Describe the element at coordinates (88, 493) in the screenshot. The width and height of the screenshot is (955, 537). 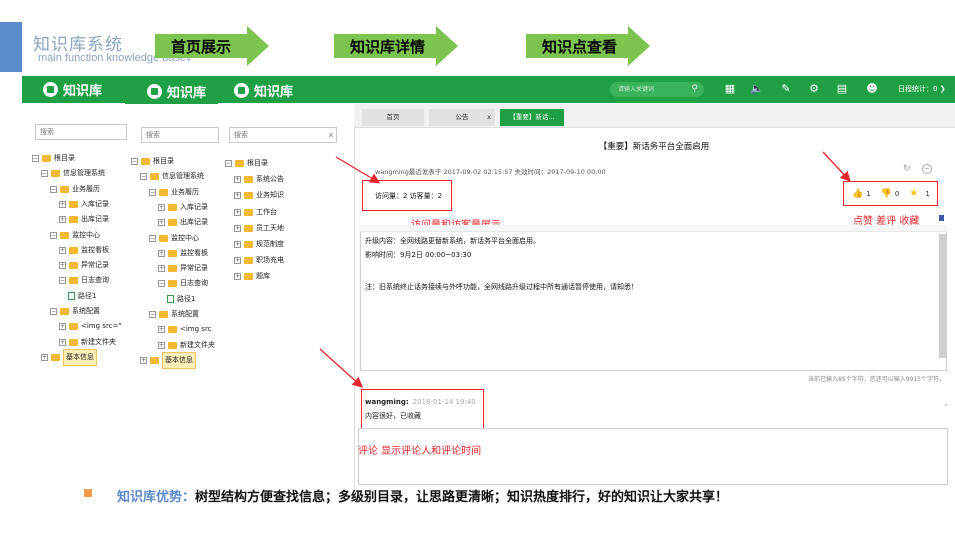
I see `bullet-square` at that location.